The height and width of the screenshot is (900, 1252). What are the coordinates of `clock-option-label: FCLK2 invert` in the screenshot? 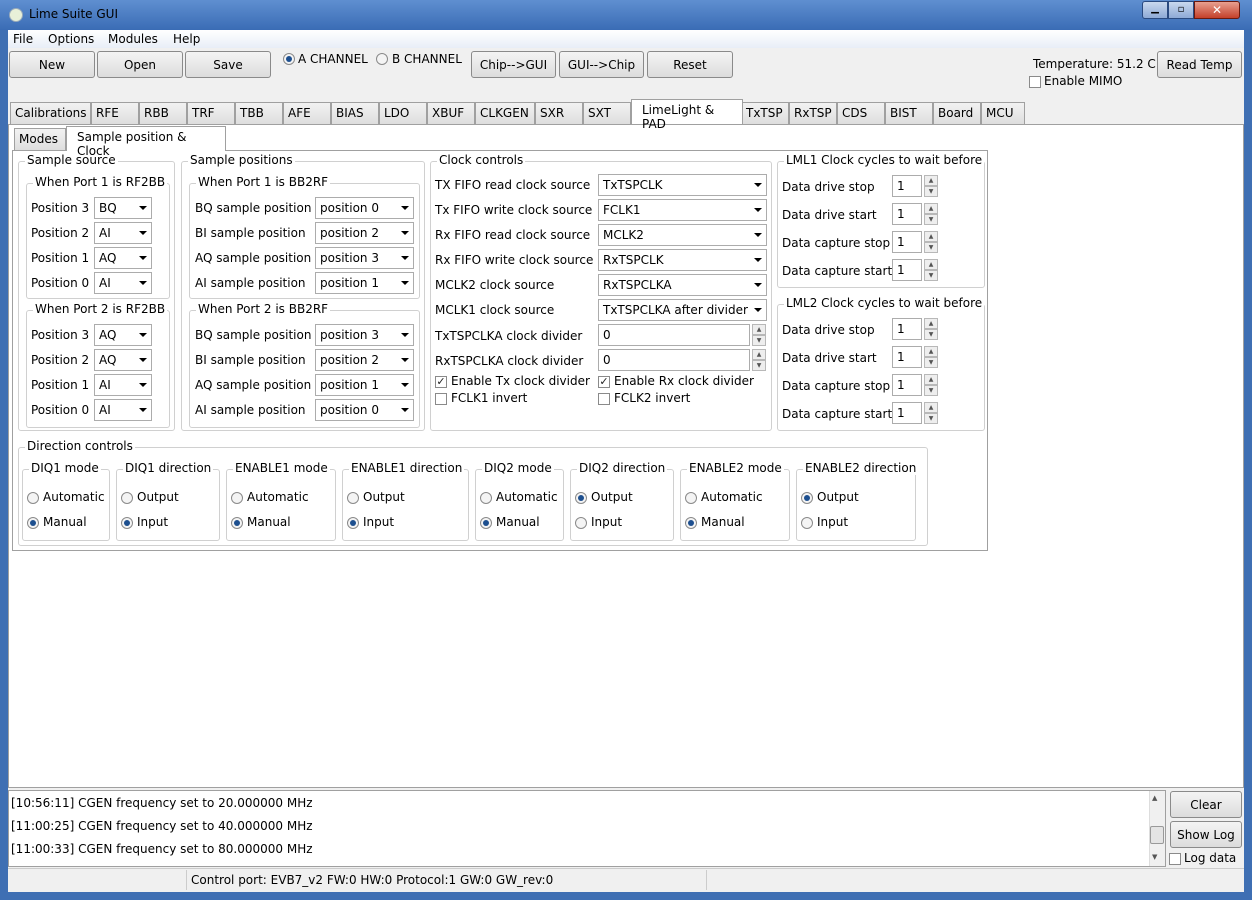 It's located at (652, 398).